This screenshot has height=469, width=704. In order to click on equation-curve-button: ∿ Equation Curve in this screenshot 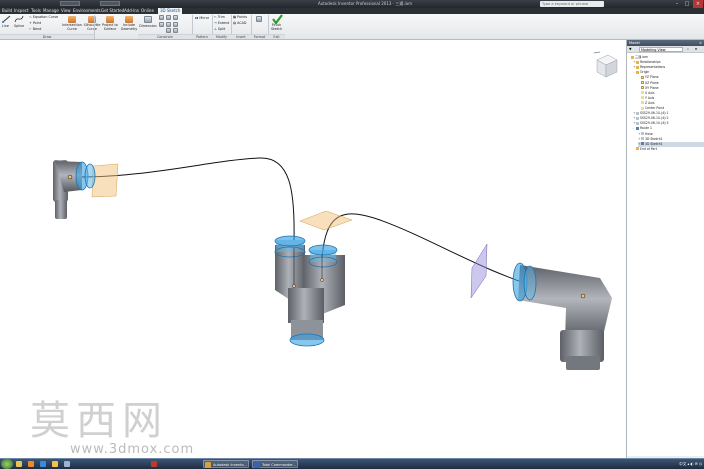, I will do `click(43, 17)`.